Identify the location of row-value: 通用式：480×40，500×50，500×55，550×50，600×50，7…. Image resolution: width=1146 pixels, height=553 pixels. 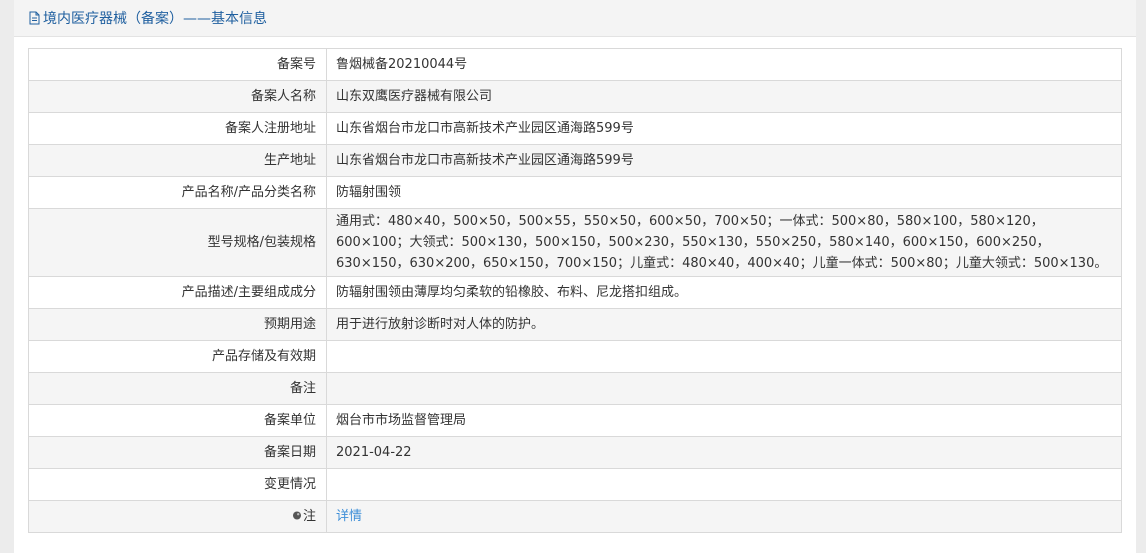
(724, 242).